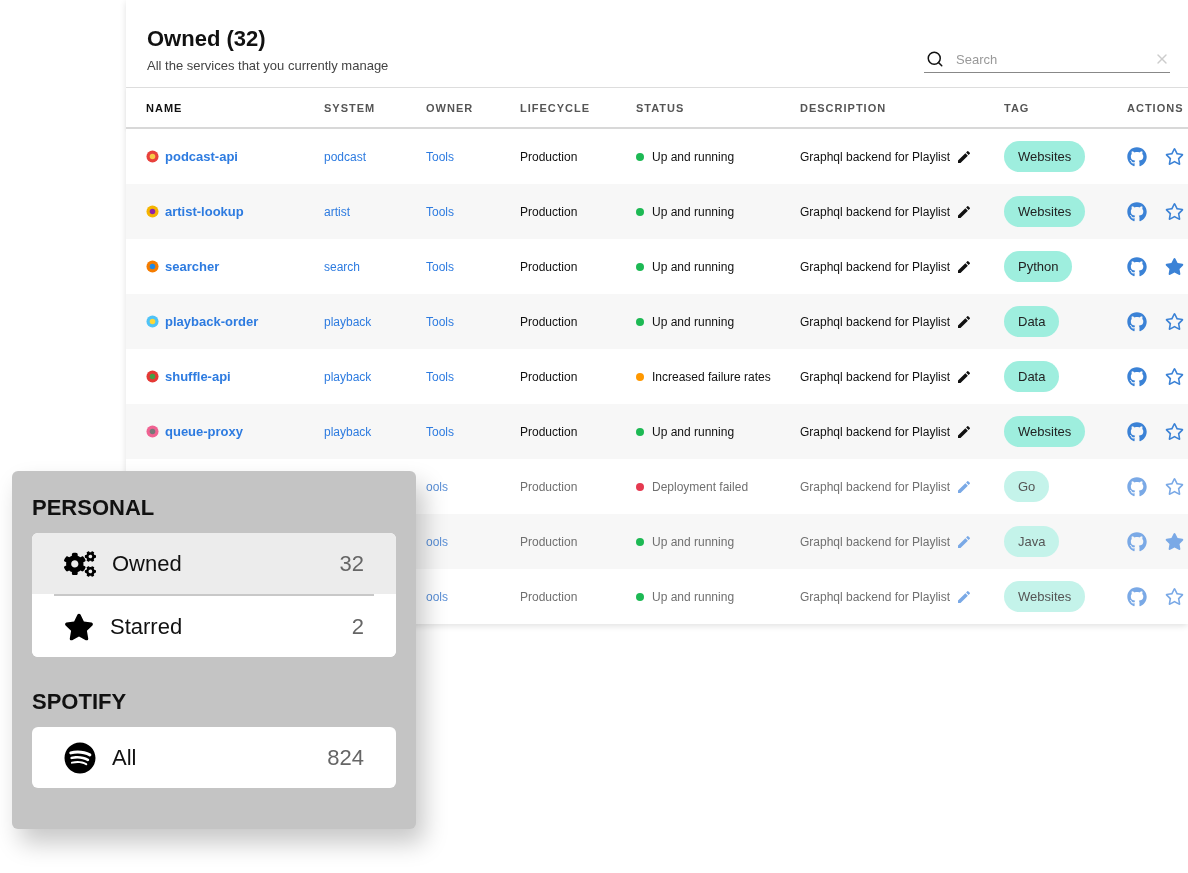 This screenshot has width=1188, height=873. Describe the element at coordinates (935, 59) in the screenshot. I see `search-icon` at that location.